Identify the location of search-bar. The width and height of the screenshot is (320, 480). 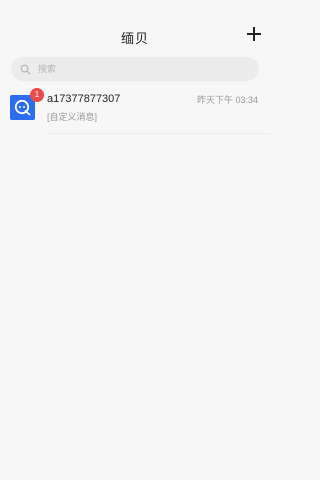
(135, 69).